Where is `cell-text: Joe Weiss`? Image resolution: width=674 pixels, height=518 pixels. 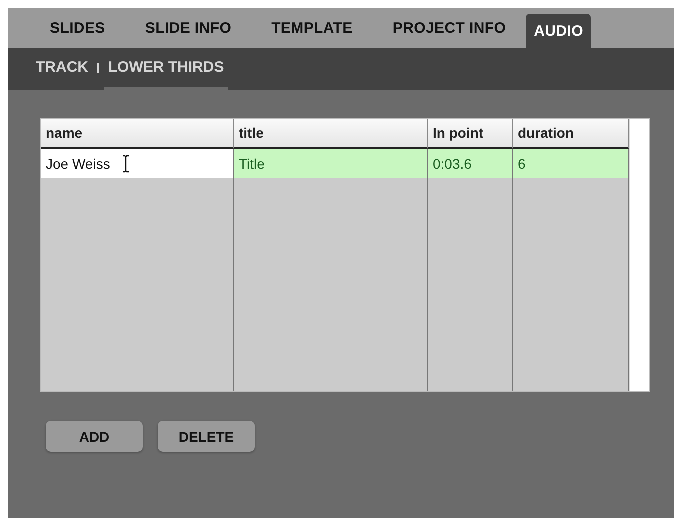 cell-text: Joe Weiss is located at coordinates (78, 164).